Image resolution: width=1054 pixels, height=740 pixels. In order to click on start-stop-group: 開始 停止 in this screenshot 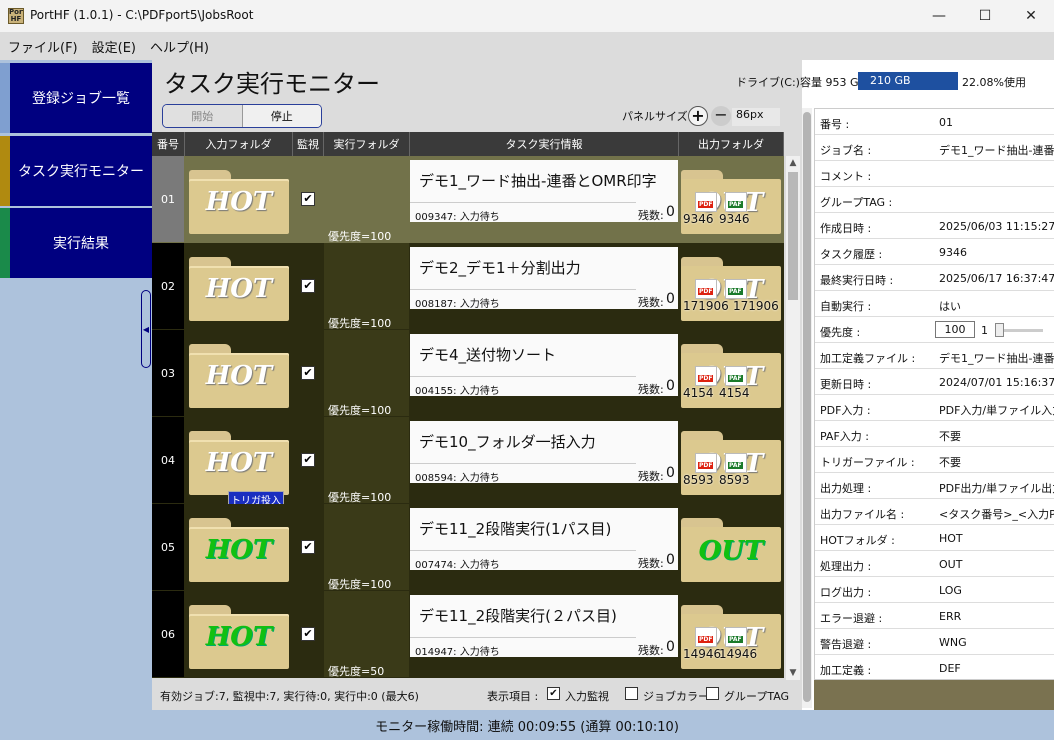, I will do `click(242, 116)`.